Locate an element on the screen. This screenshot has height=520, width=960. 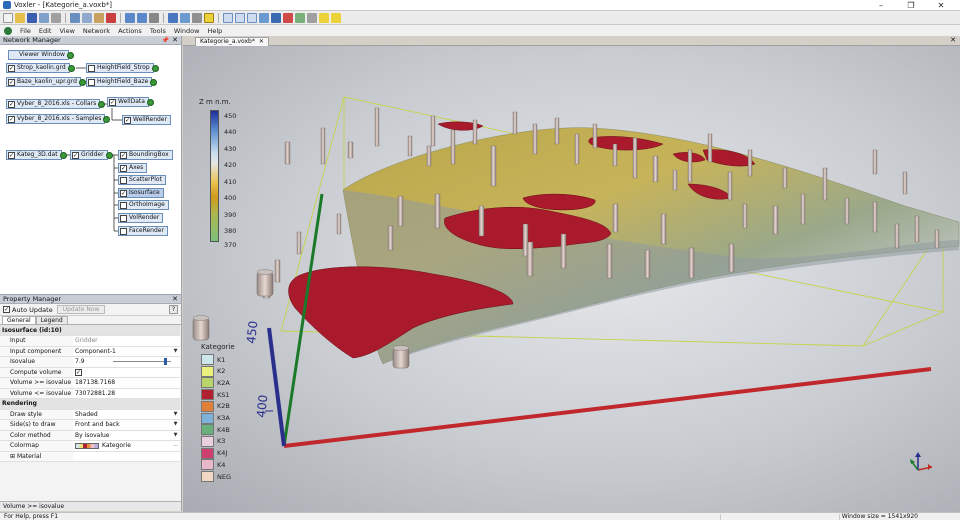
save-as-icon is located at coordinates (44, 17).